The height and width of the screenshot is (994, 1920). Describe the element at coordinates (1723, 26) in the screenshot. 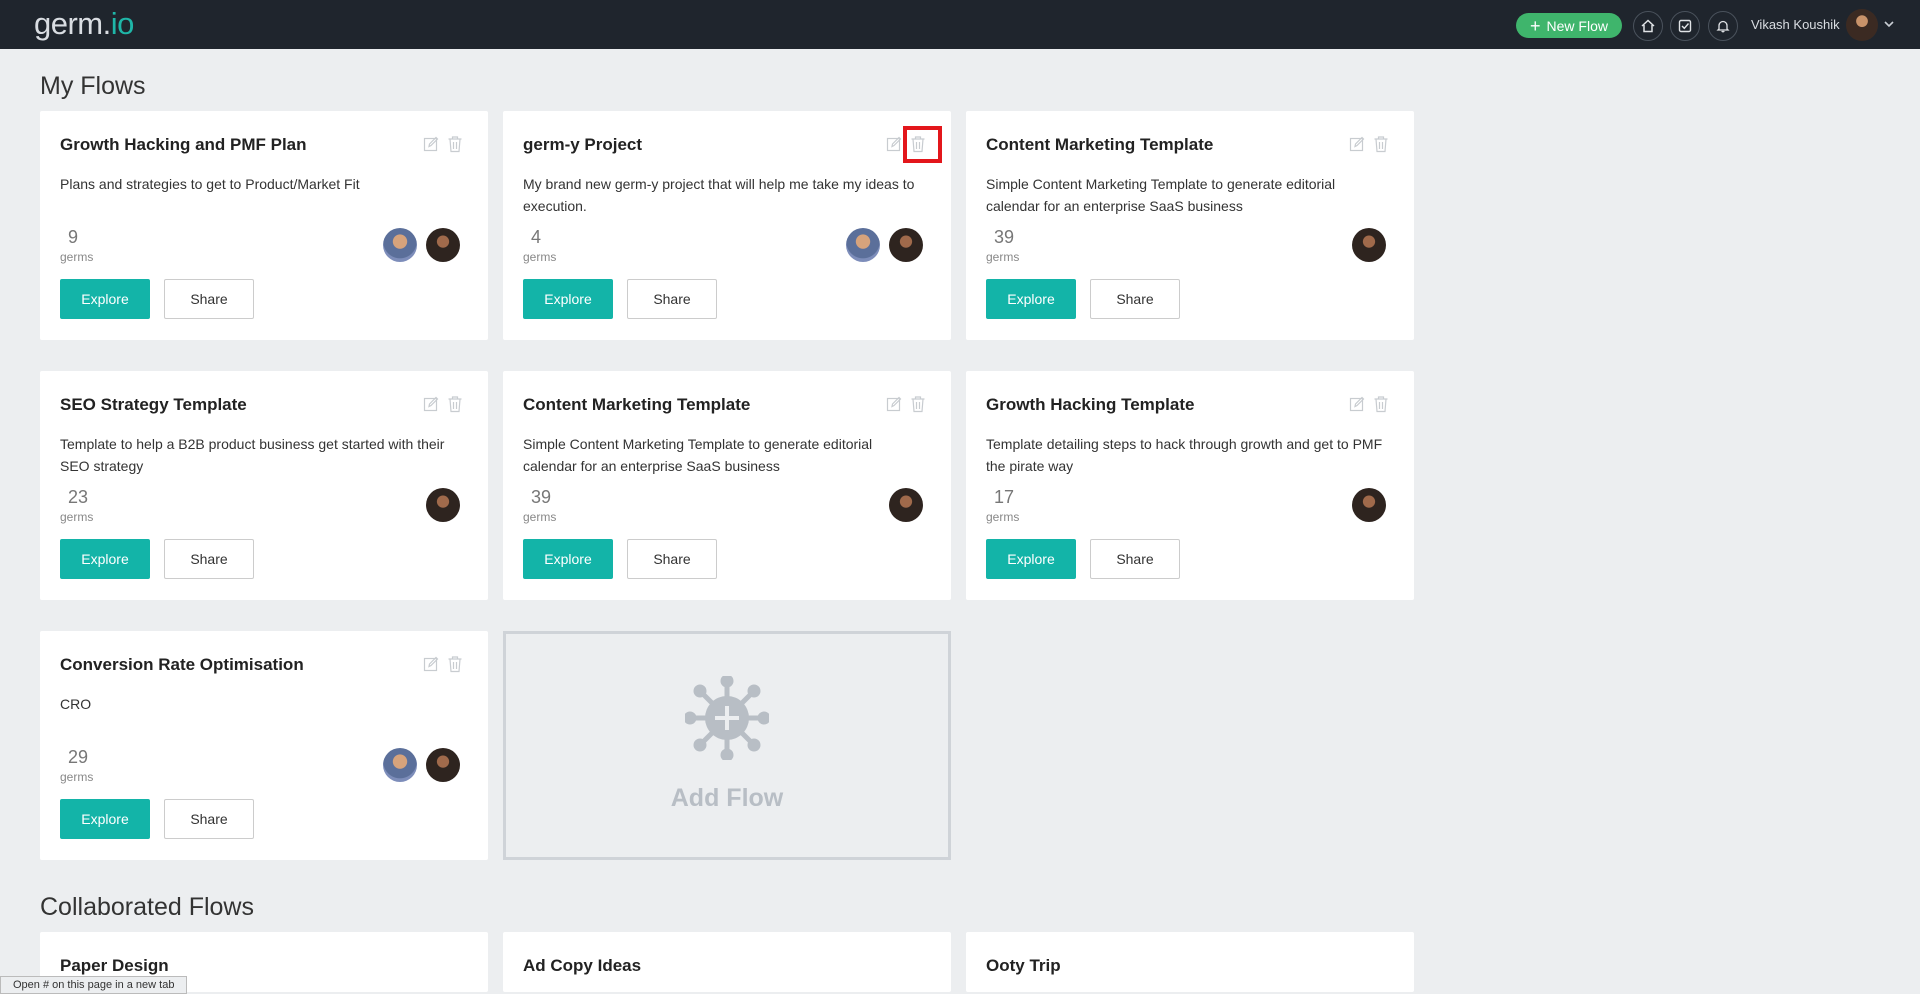

I see `notifications-button` at that location.